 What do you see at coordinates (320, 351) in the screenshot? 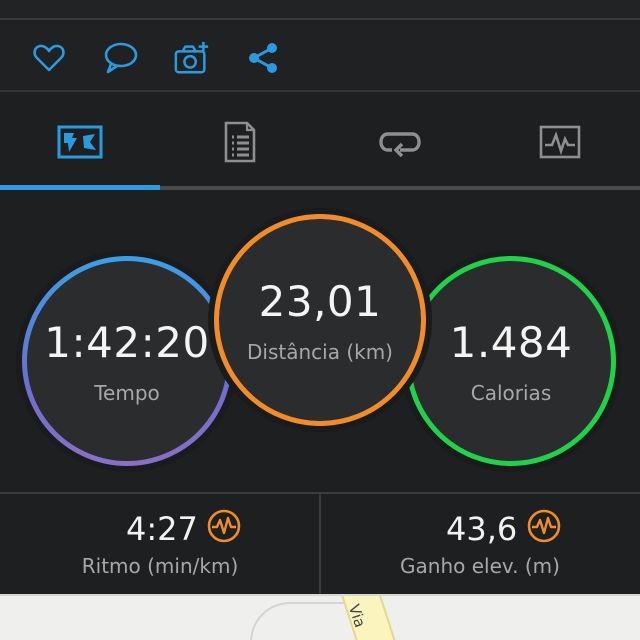
I see `distance-label: Distância (km)` at bounding box center [320, 351].